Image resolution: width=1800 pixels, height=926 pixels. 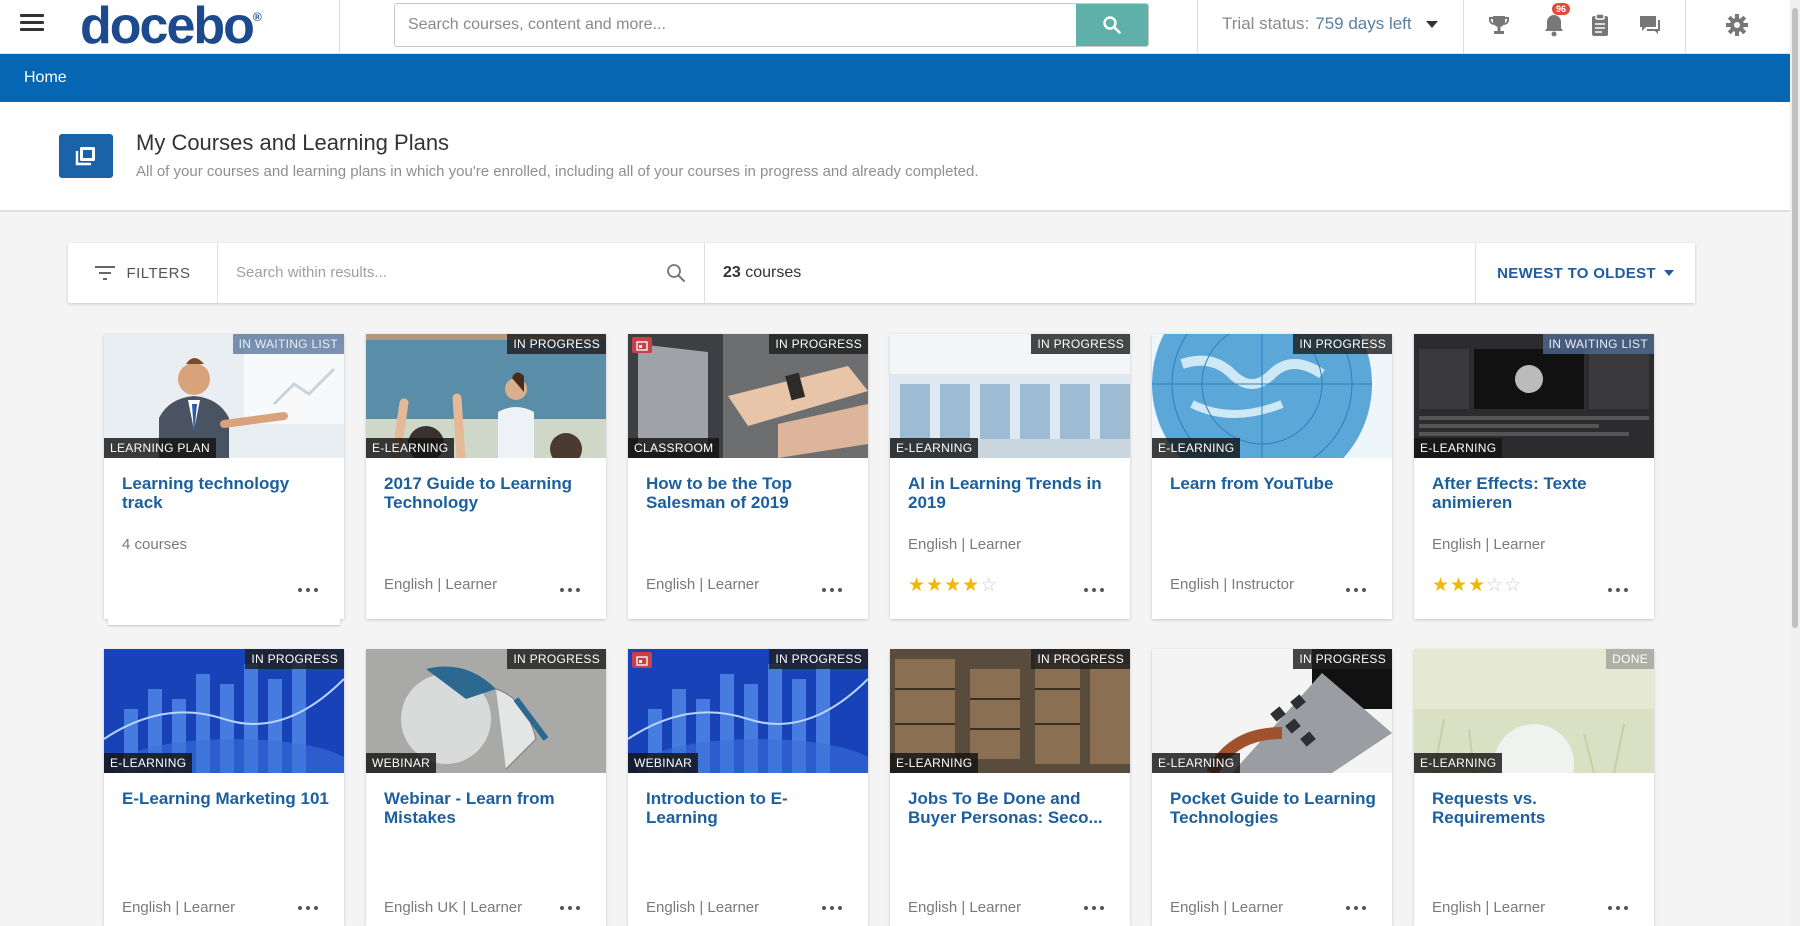 I want to click on status-badge: IN WAITING LIST, so click(x=1598, y=344).